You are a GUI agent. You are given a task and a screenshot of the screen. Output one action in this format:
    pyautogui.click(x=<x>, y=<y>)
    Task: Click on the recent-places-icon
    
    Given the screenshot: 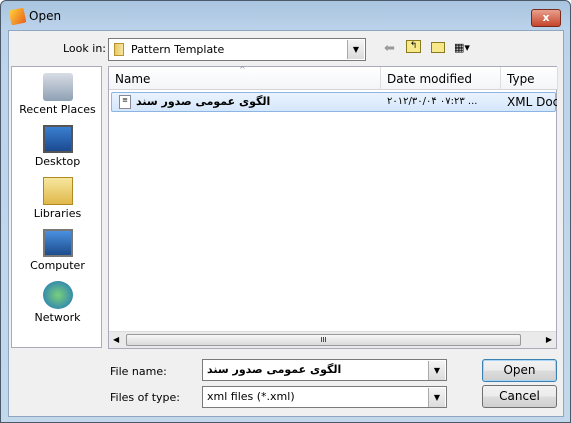 What is the action you would take?
    pyautogui.click(x=57, y=87)
    